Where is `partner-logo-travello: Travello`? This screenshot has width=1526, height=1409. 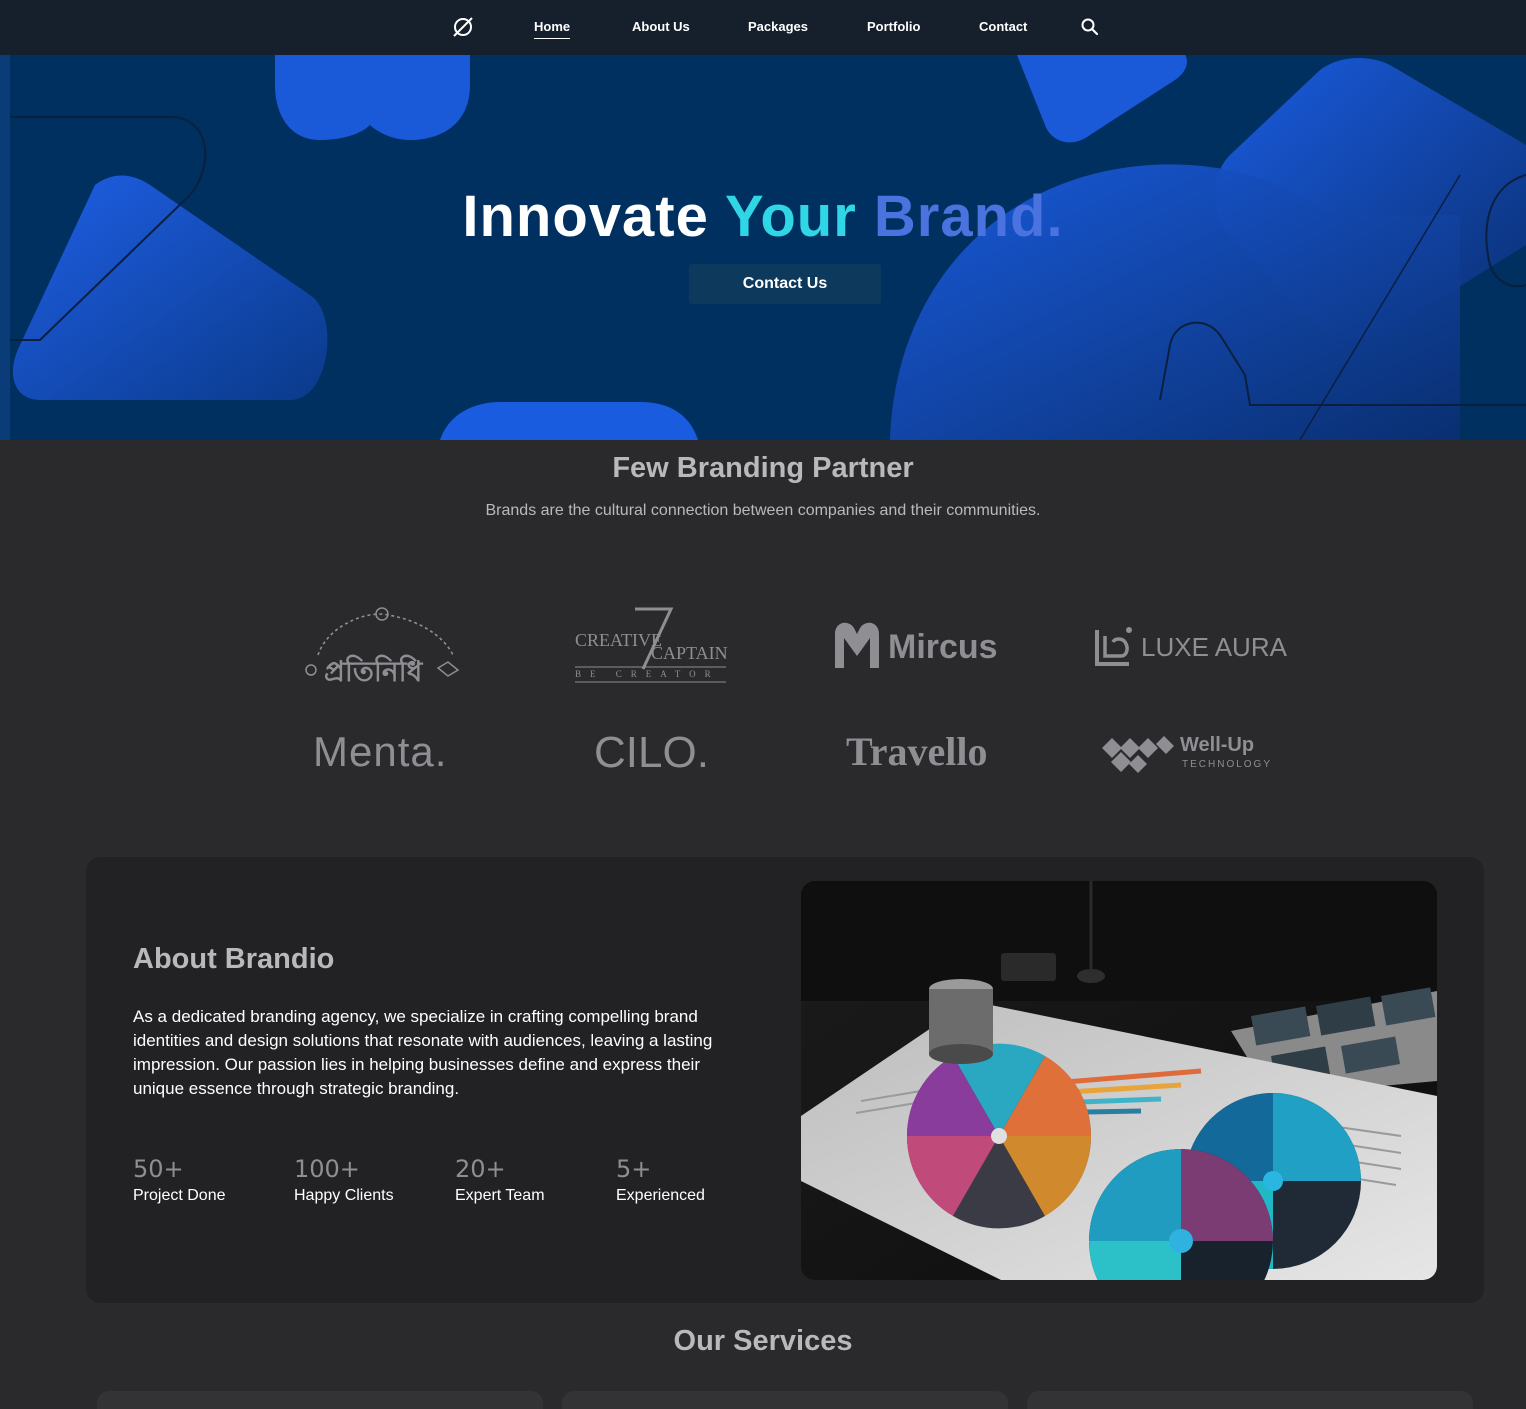 partner-logo-travello: Travello is located at coordinates (921, 754).